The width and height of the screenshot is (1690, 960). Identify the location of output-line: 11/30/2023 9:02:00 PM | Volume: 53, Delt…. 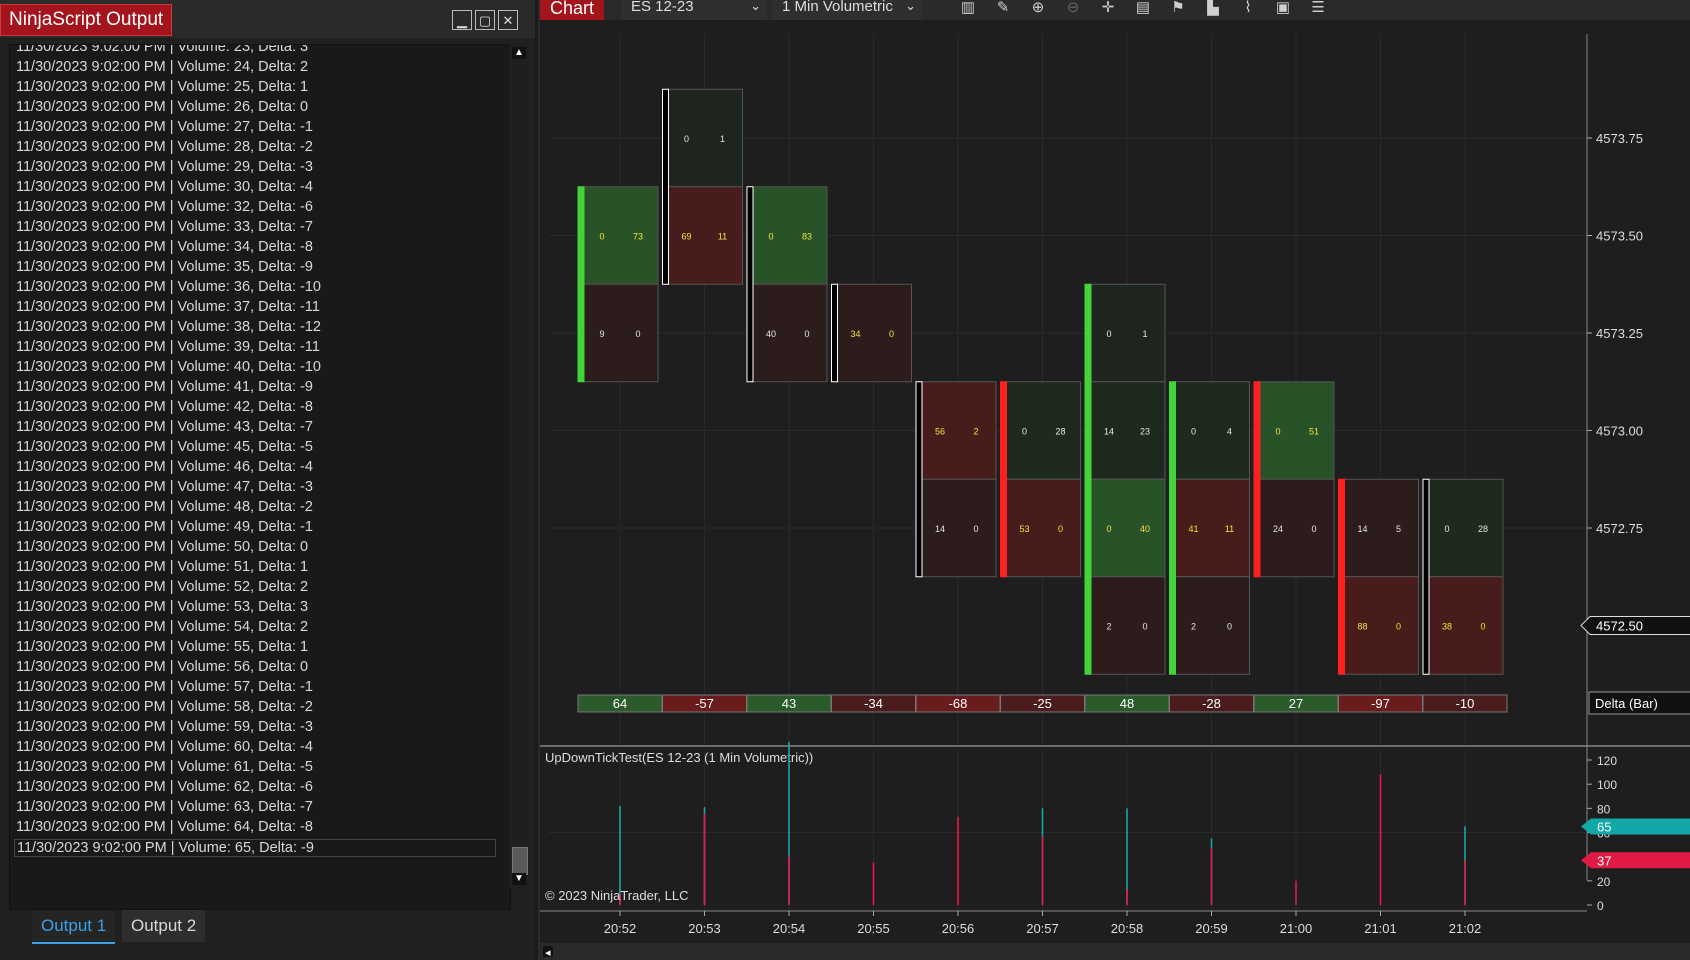
(162, 607).